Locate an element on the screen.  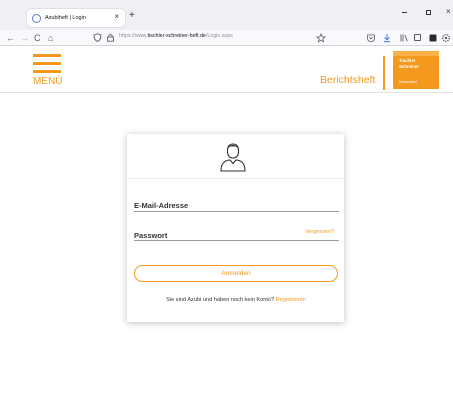
window-minimize-button is located at coordinates (404, 12).